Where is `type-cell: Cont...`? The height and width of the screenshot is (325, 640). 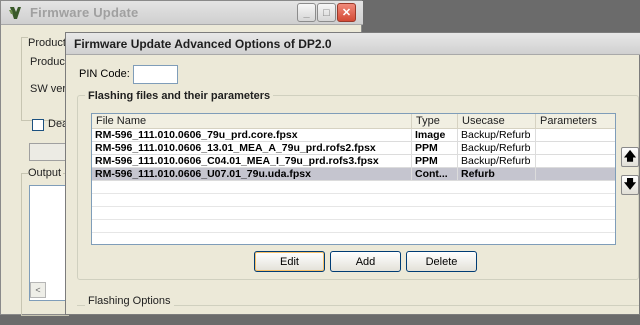 type-cell: Cont... is located at coordinates (435, 174).